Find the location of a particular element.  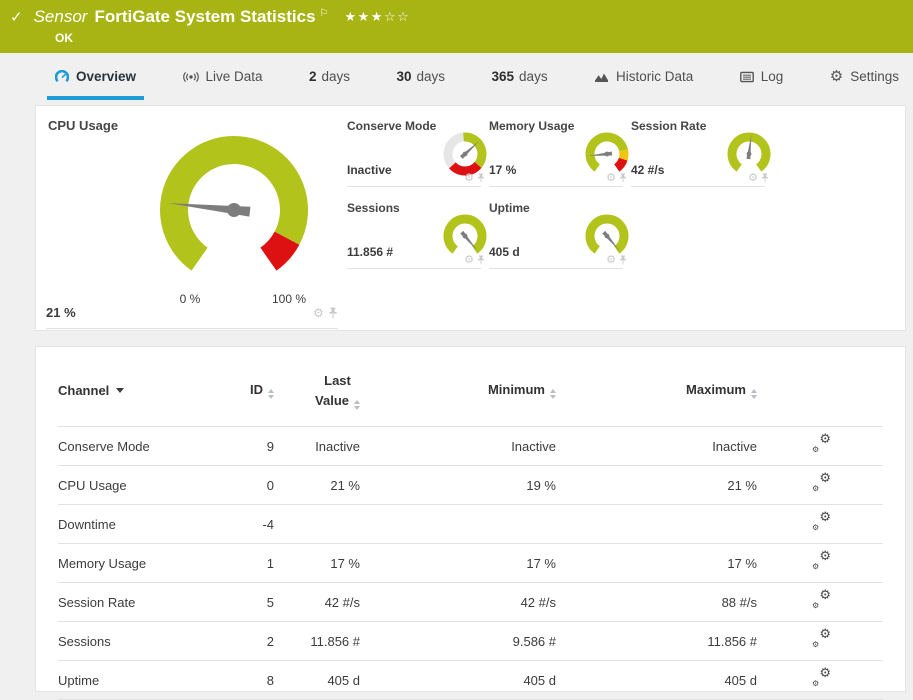

channel-name: Session Rate is located at coordinates (144, 602).